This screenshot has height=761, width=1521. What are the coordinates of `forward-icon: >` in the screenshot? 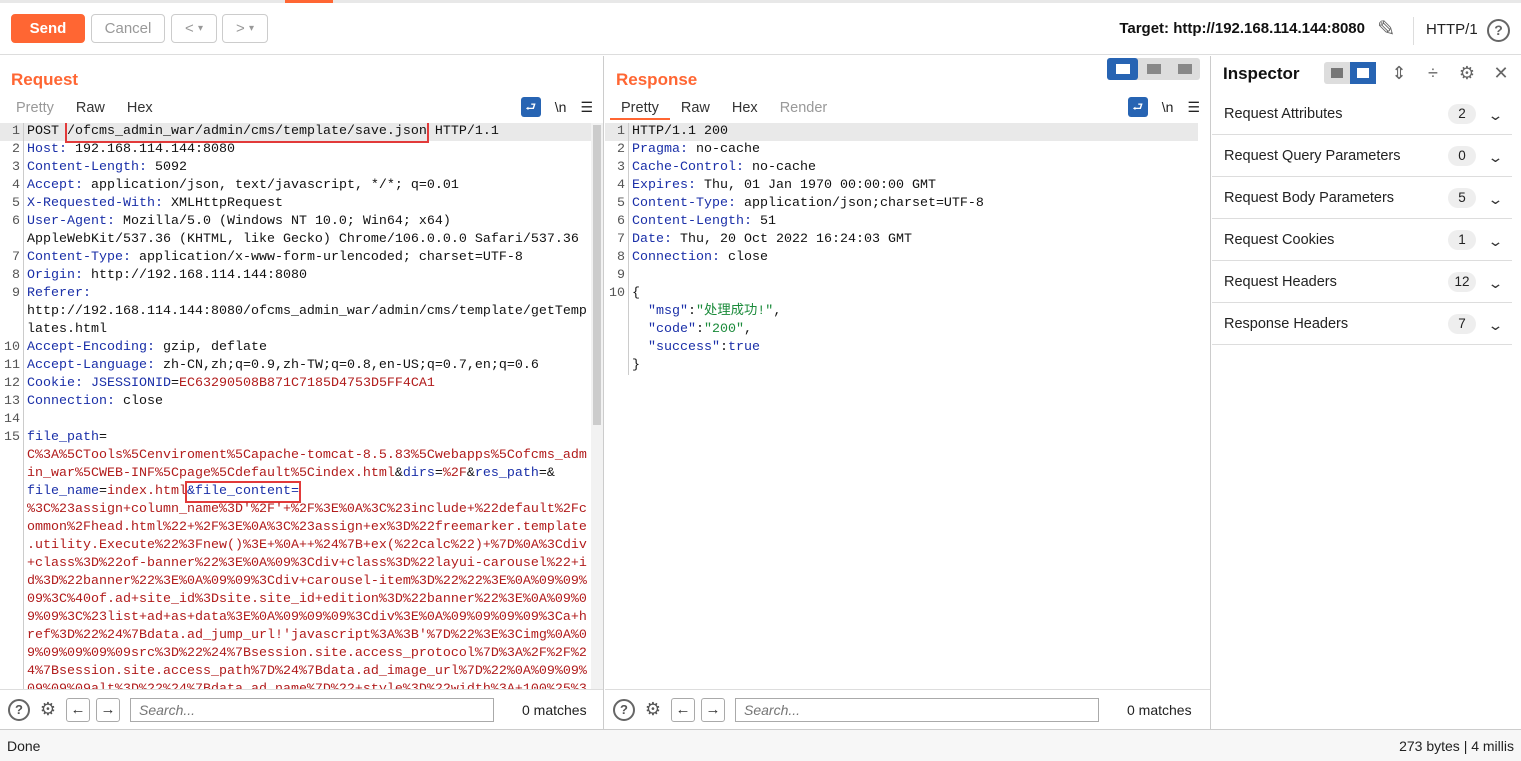 It's located at (240, 28).